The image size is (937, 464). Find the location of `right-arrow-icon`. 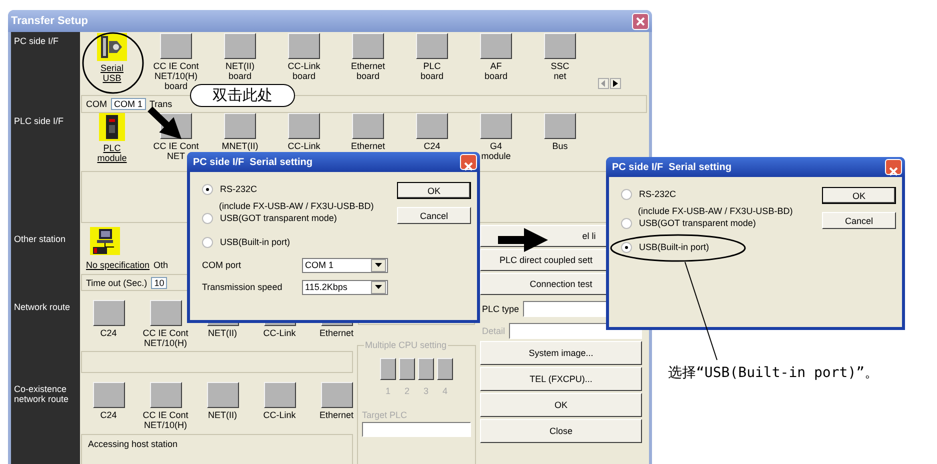

right-arrow-icon is located at coordinates (615, 83).